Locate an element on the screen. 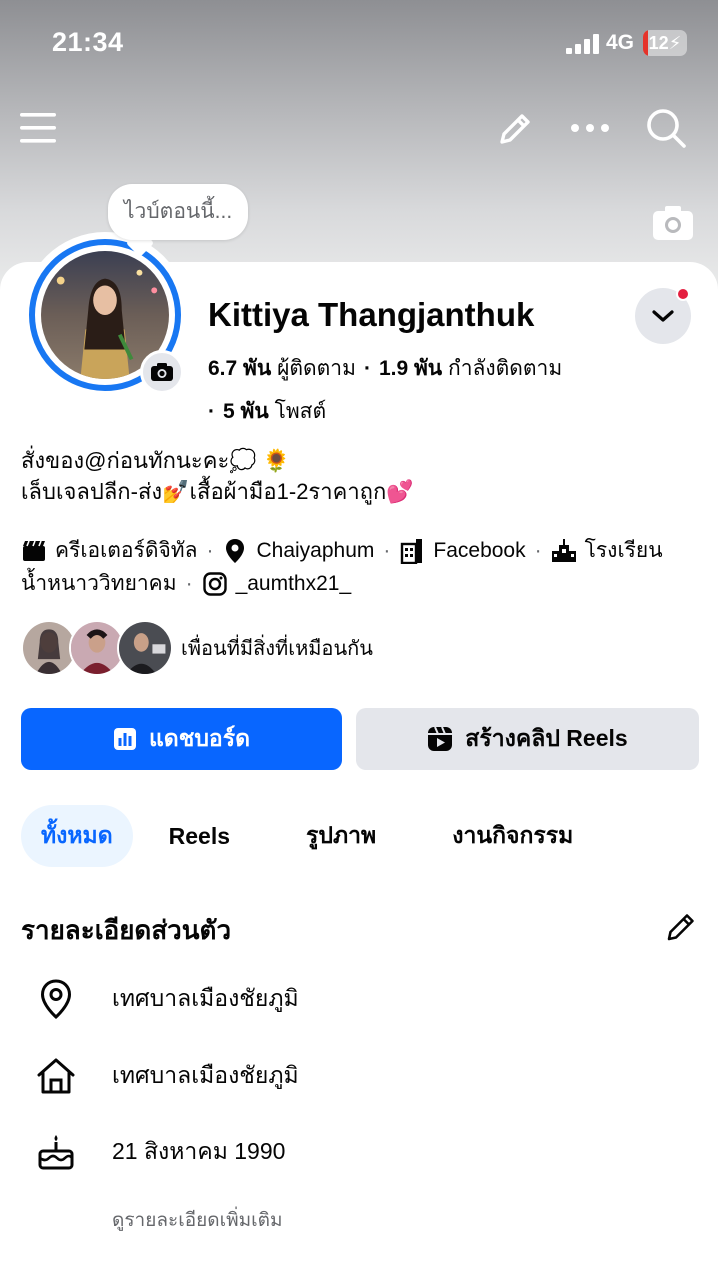 The height and width of the screenshot is (1280, 718). dashboard-chart-icon is located at coordinates (125, 739).